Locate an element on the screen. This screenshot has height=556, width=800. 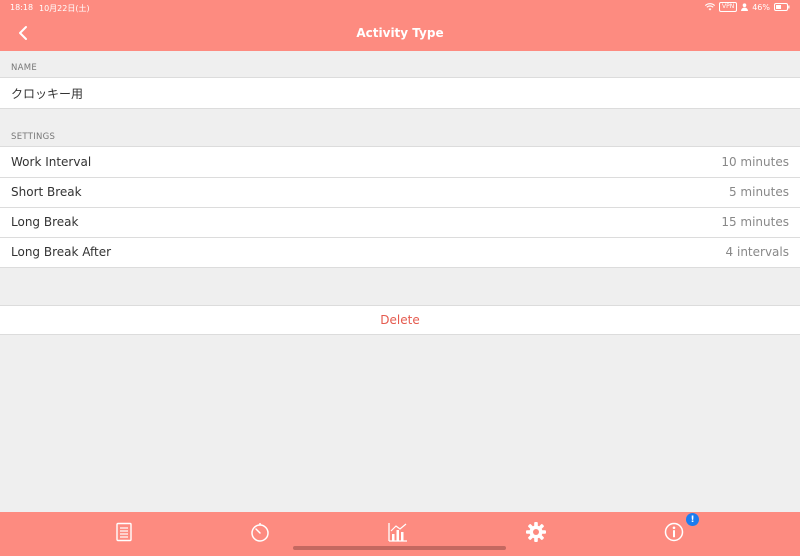
battery-icon is located at coordinates (782, 7).